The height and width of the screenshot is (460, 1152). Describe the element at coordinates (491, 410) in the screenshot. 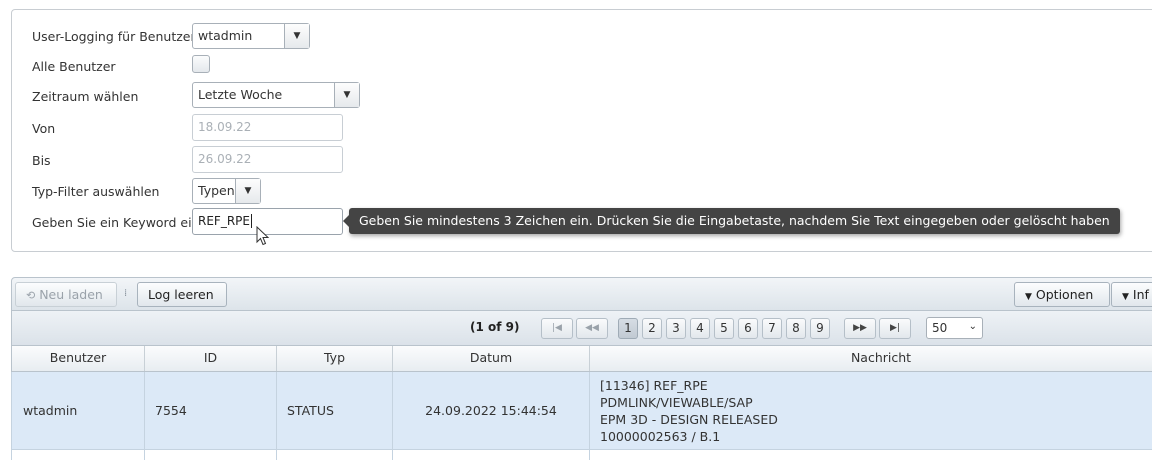

I see `cell-date: 24.09.2022 15:44:54` at that location.